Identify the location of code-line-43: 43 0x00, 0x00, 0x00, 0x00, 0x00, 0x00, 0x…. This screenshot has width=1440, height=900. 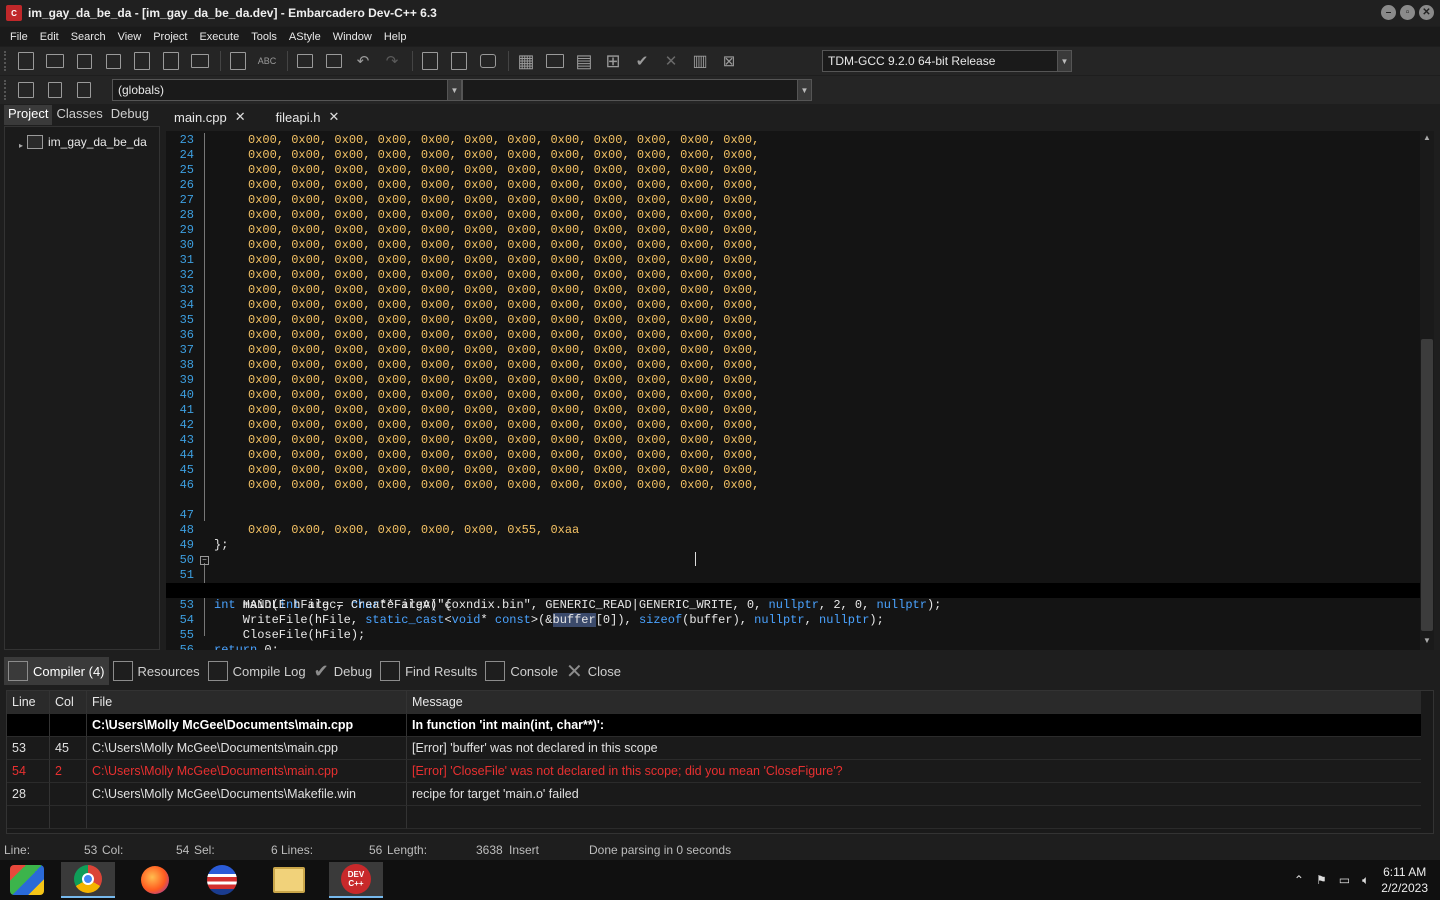
(793, 440).